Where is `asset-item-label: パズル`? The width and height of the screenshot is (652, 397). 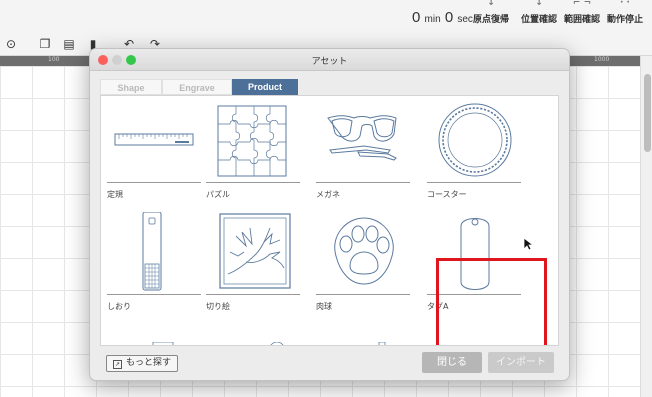 asset-item-label: パズル is located at coordinates (218, 194).